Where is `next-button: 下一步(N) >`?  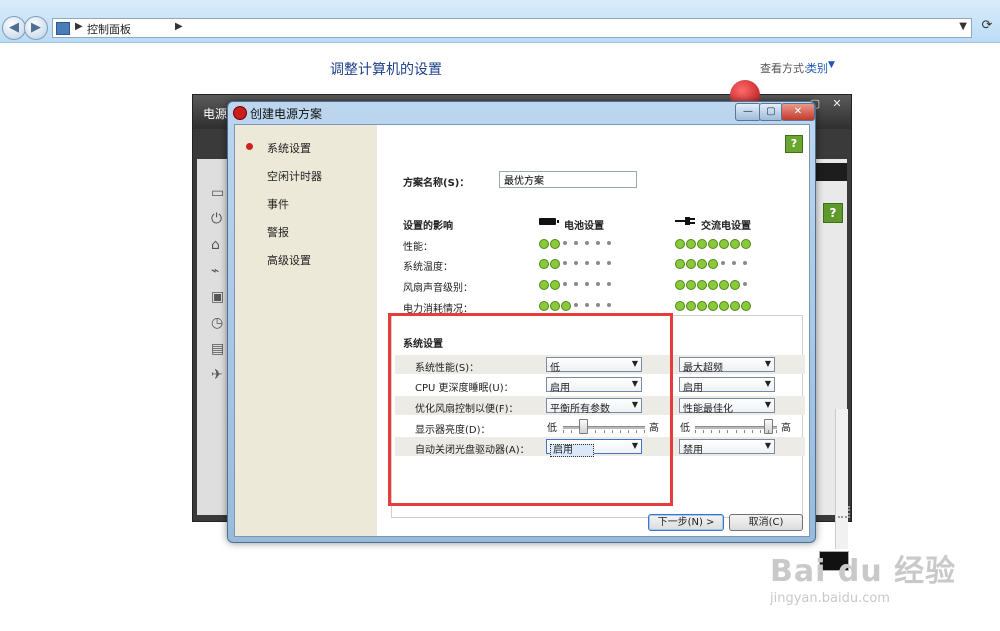 next-button: 下一步(N) > is located at coordinates (686, 522).